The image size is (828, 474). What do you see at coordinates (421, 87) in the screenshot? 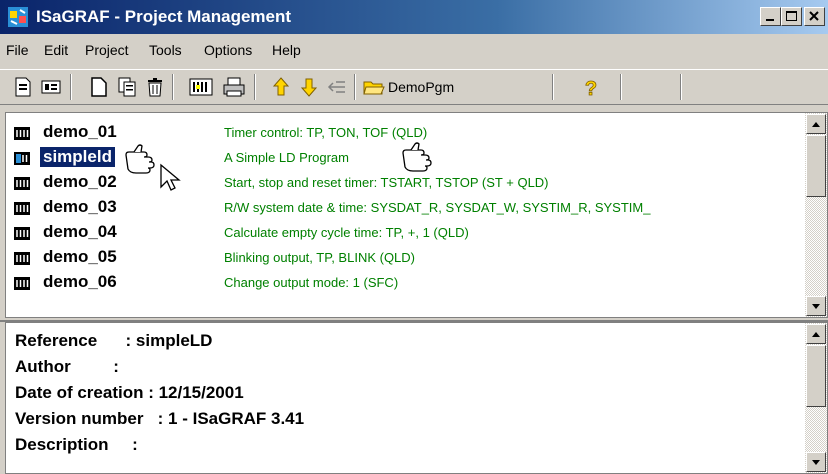
I see `project-name-label: DemoPgm` at bounding box center [421, 87].